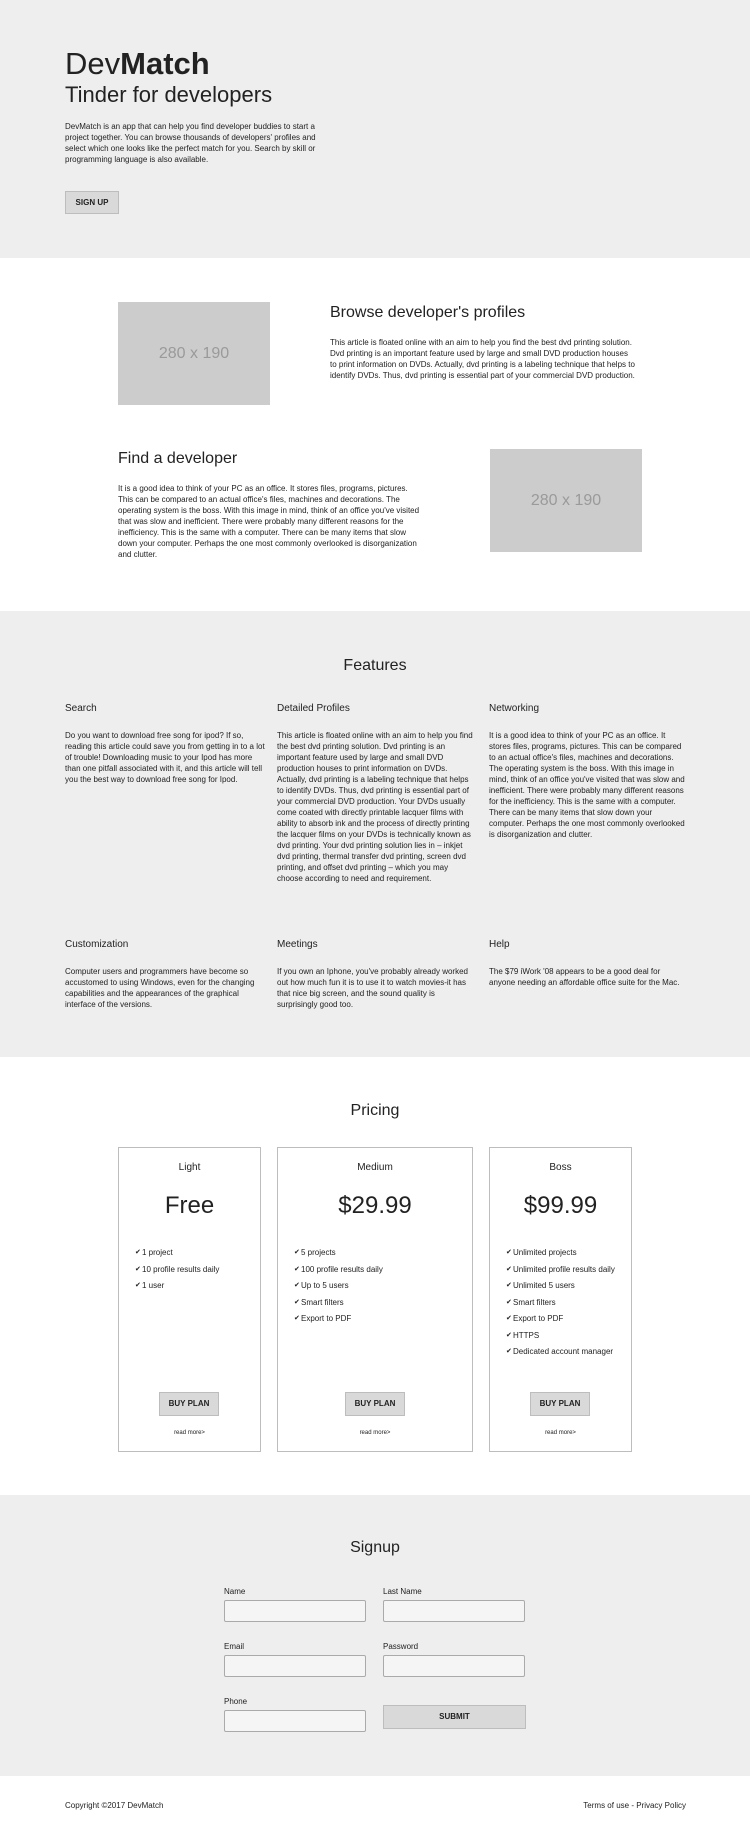 This screenshot has width=750, height=1833. Describe the element at coordinates (375, 1205) in the screenshot. I see `plan-price: $29.99` at that location.